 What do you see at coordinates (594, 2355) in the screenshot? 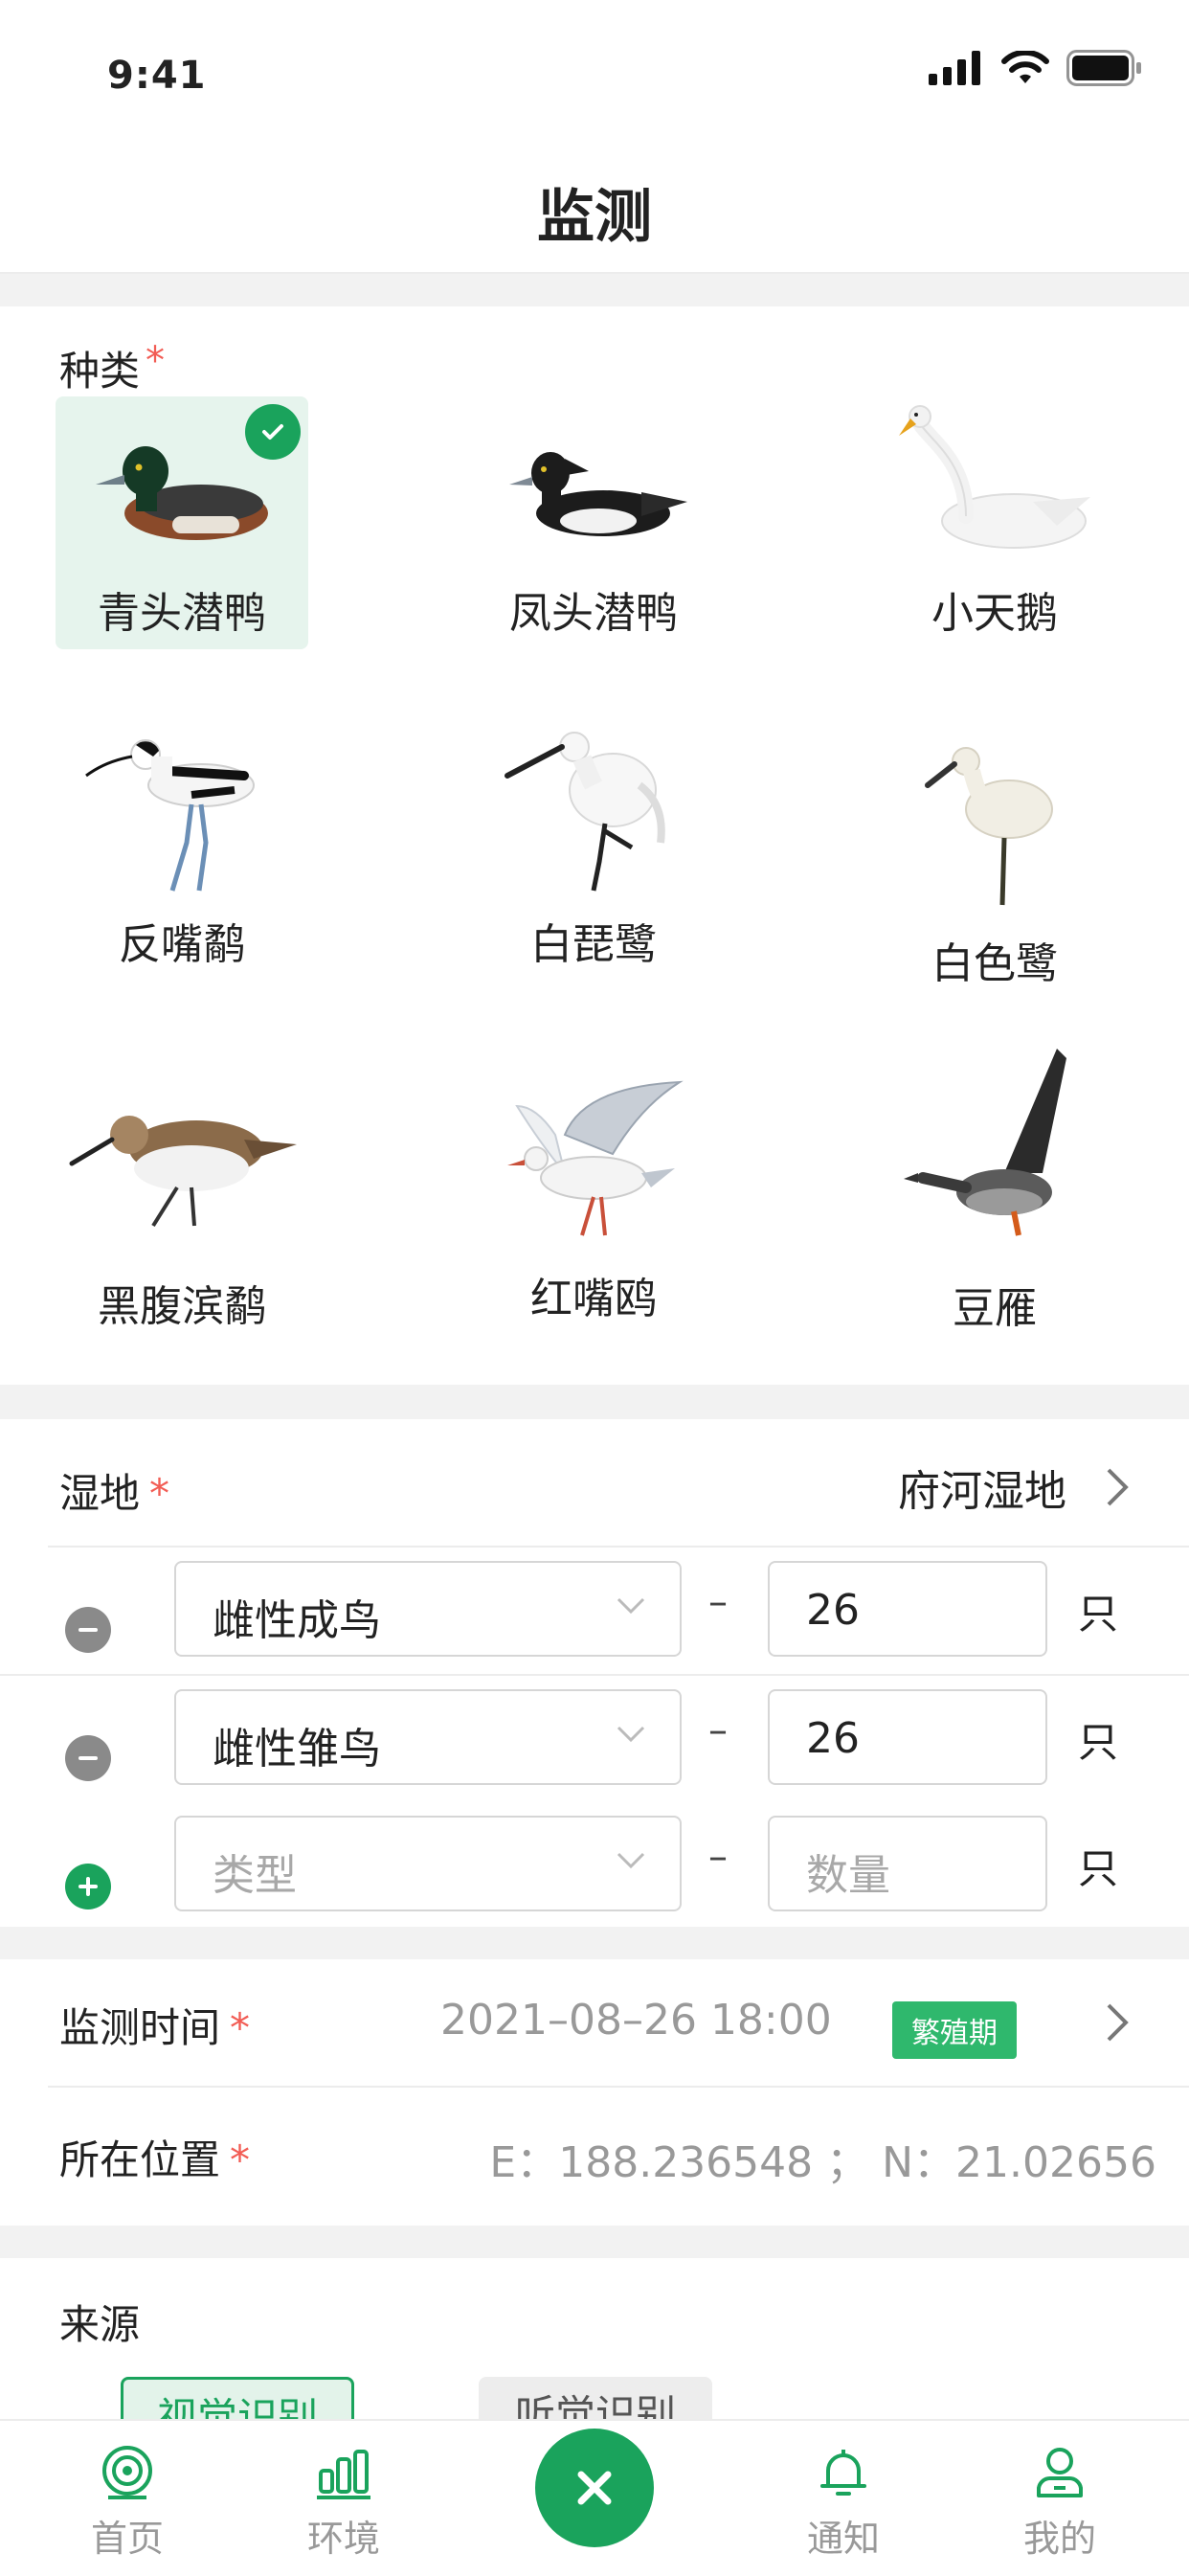
I see `source-section: 来源 视觉识别 听觉识别` at bounding box center [594, 2355].